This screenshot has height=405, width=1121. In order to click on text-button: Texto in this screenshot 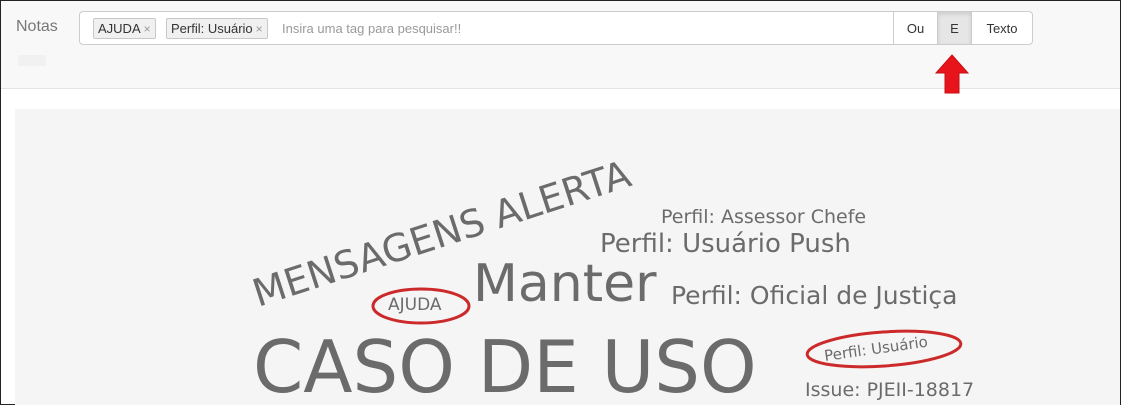, I will do `click(1002, 28)`.